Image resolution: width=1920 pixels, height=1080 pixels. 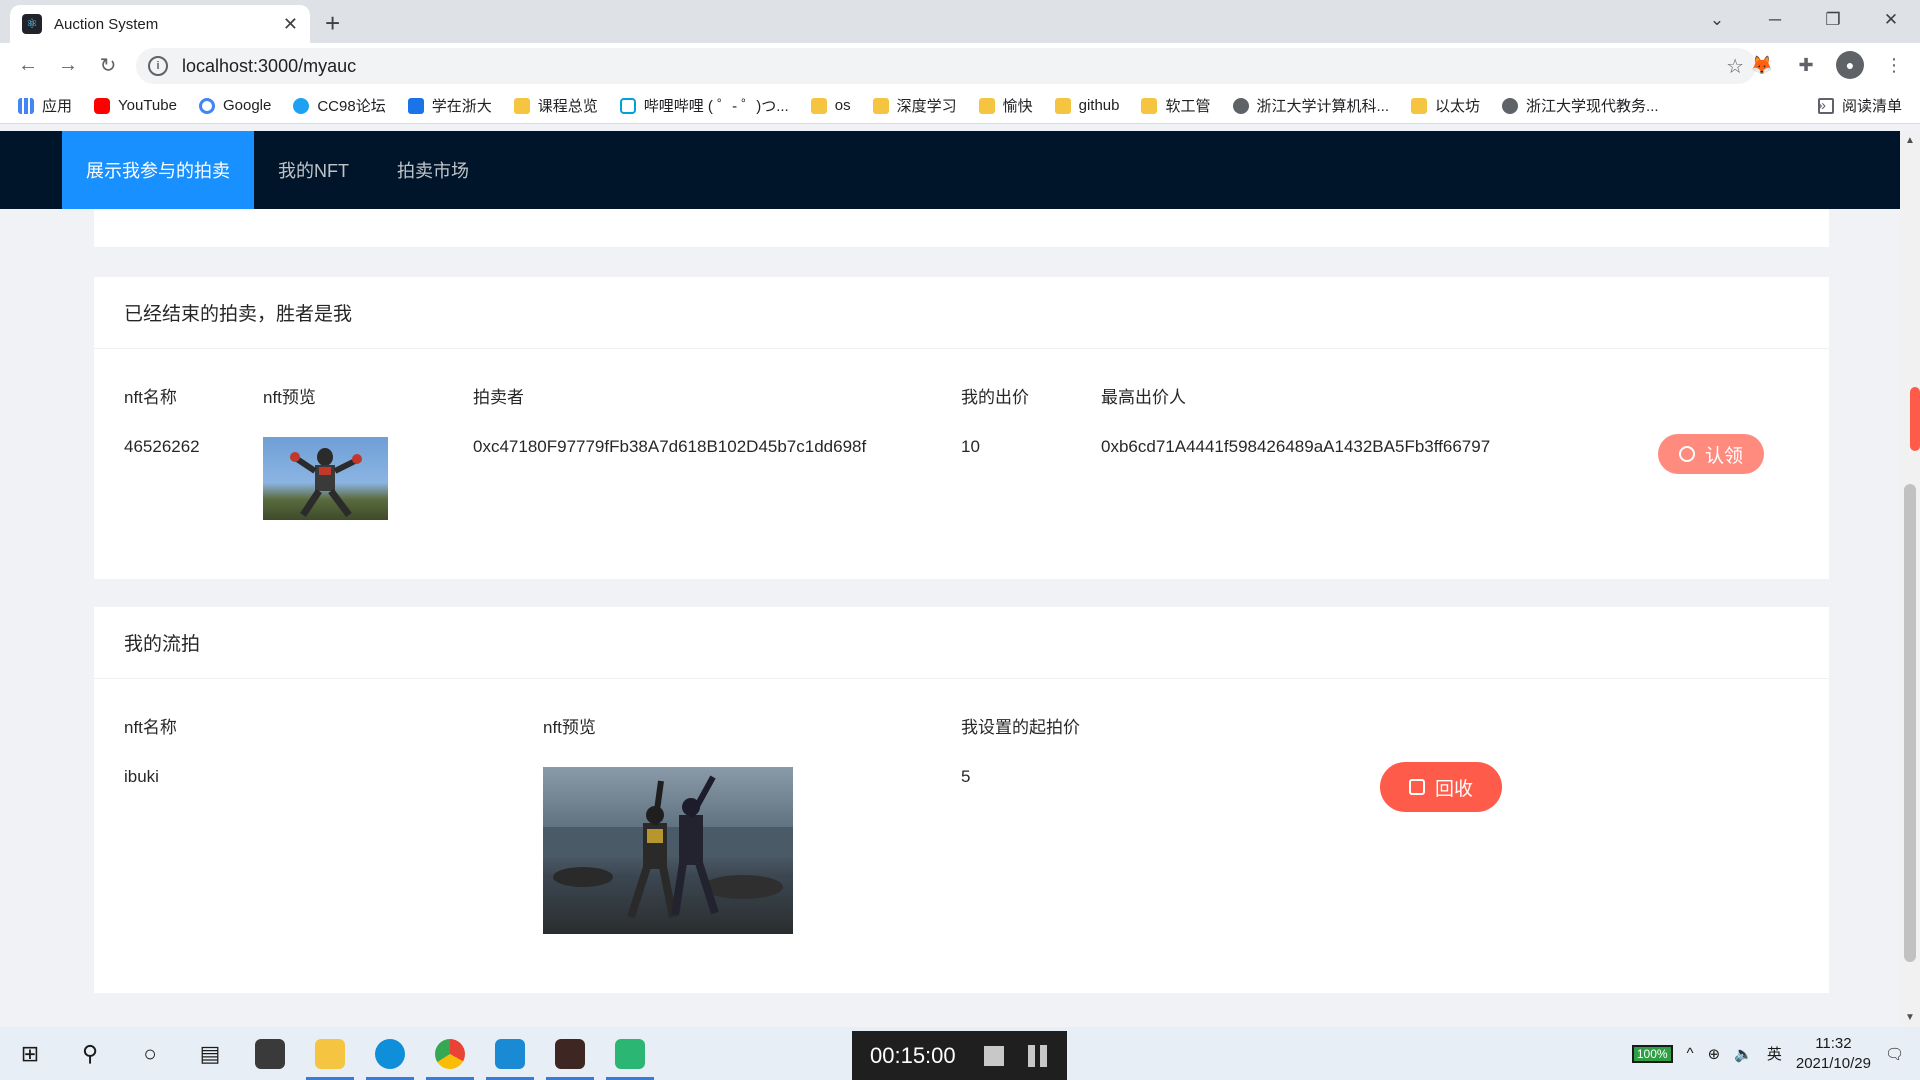 I want to click on info-icon: i, so click(x=158, y=66).